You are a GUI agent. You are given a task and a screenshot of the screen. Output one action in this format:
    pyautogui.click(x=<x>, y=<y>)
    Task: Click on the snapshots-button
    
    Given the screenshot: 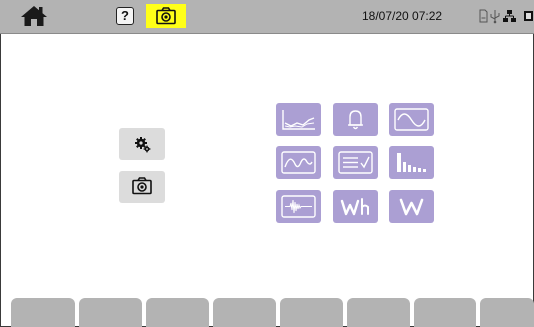 What is the action you would take?
    pyautogui.click(x=142, y=187)
    